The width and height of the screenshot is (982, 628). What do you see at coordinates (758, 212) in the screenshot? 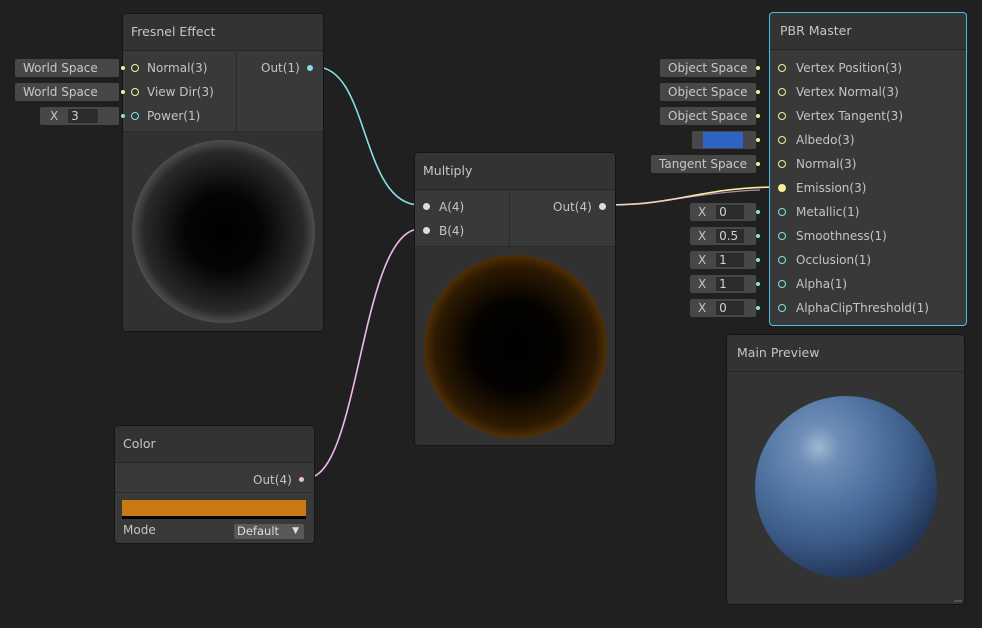
I see `metallic-connector-dot` at bounding box center [758, 212].